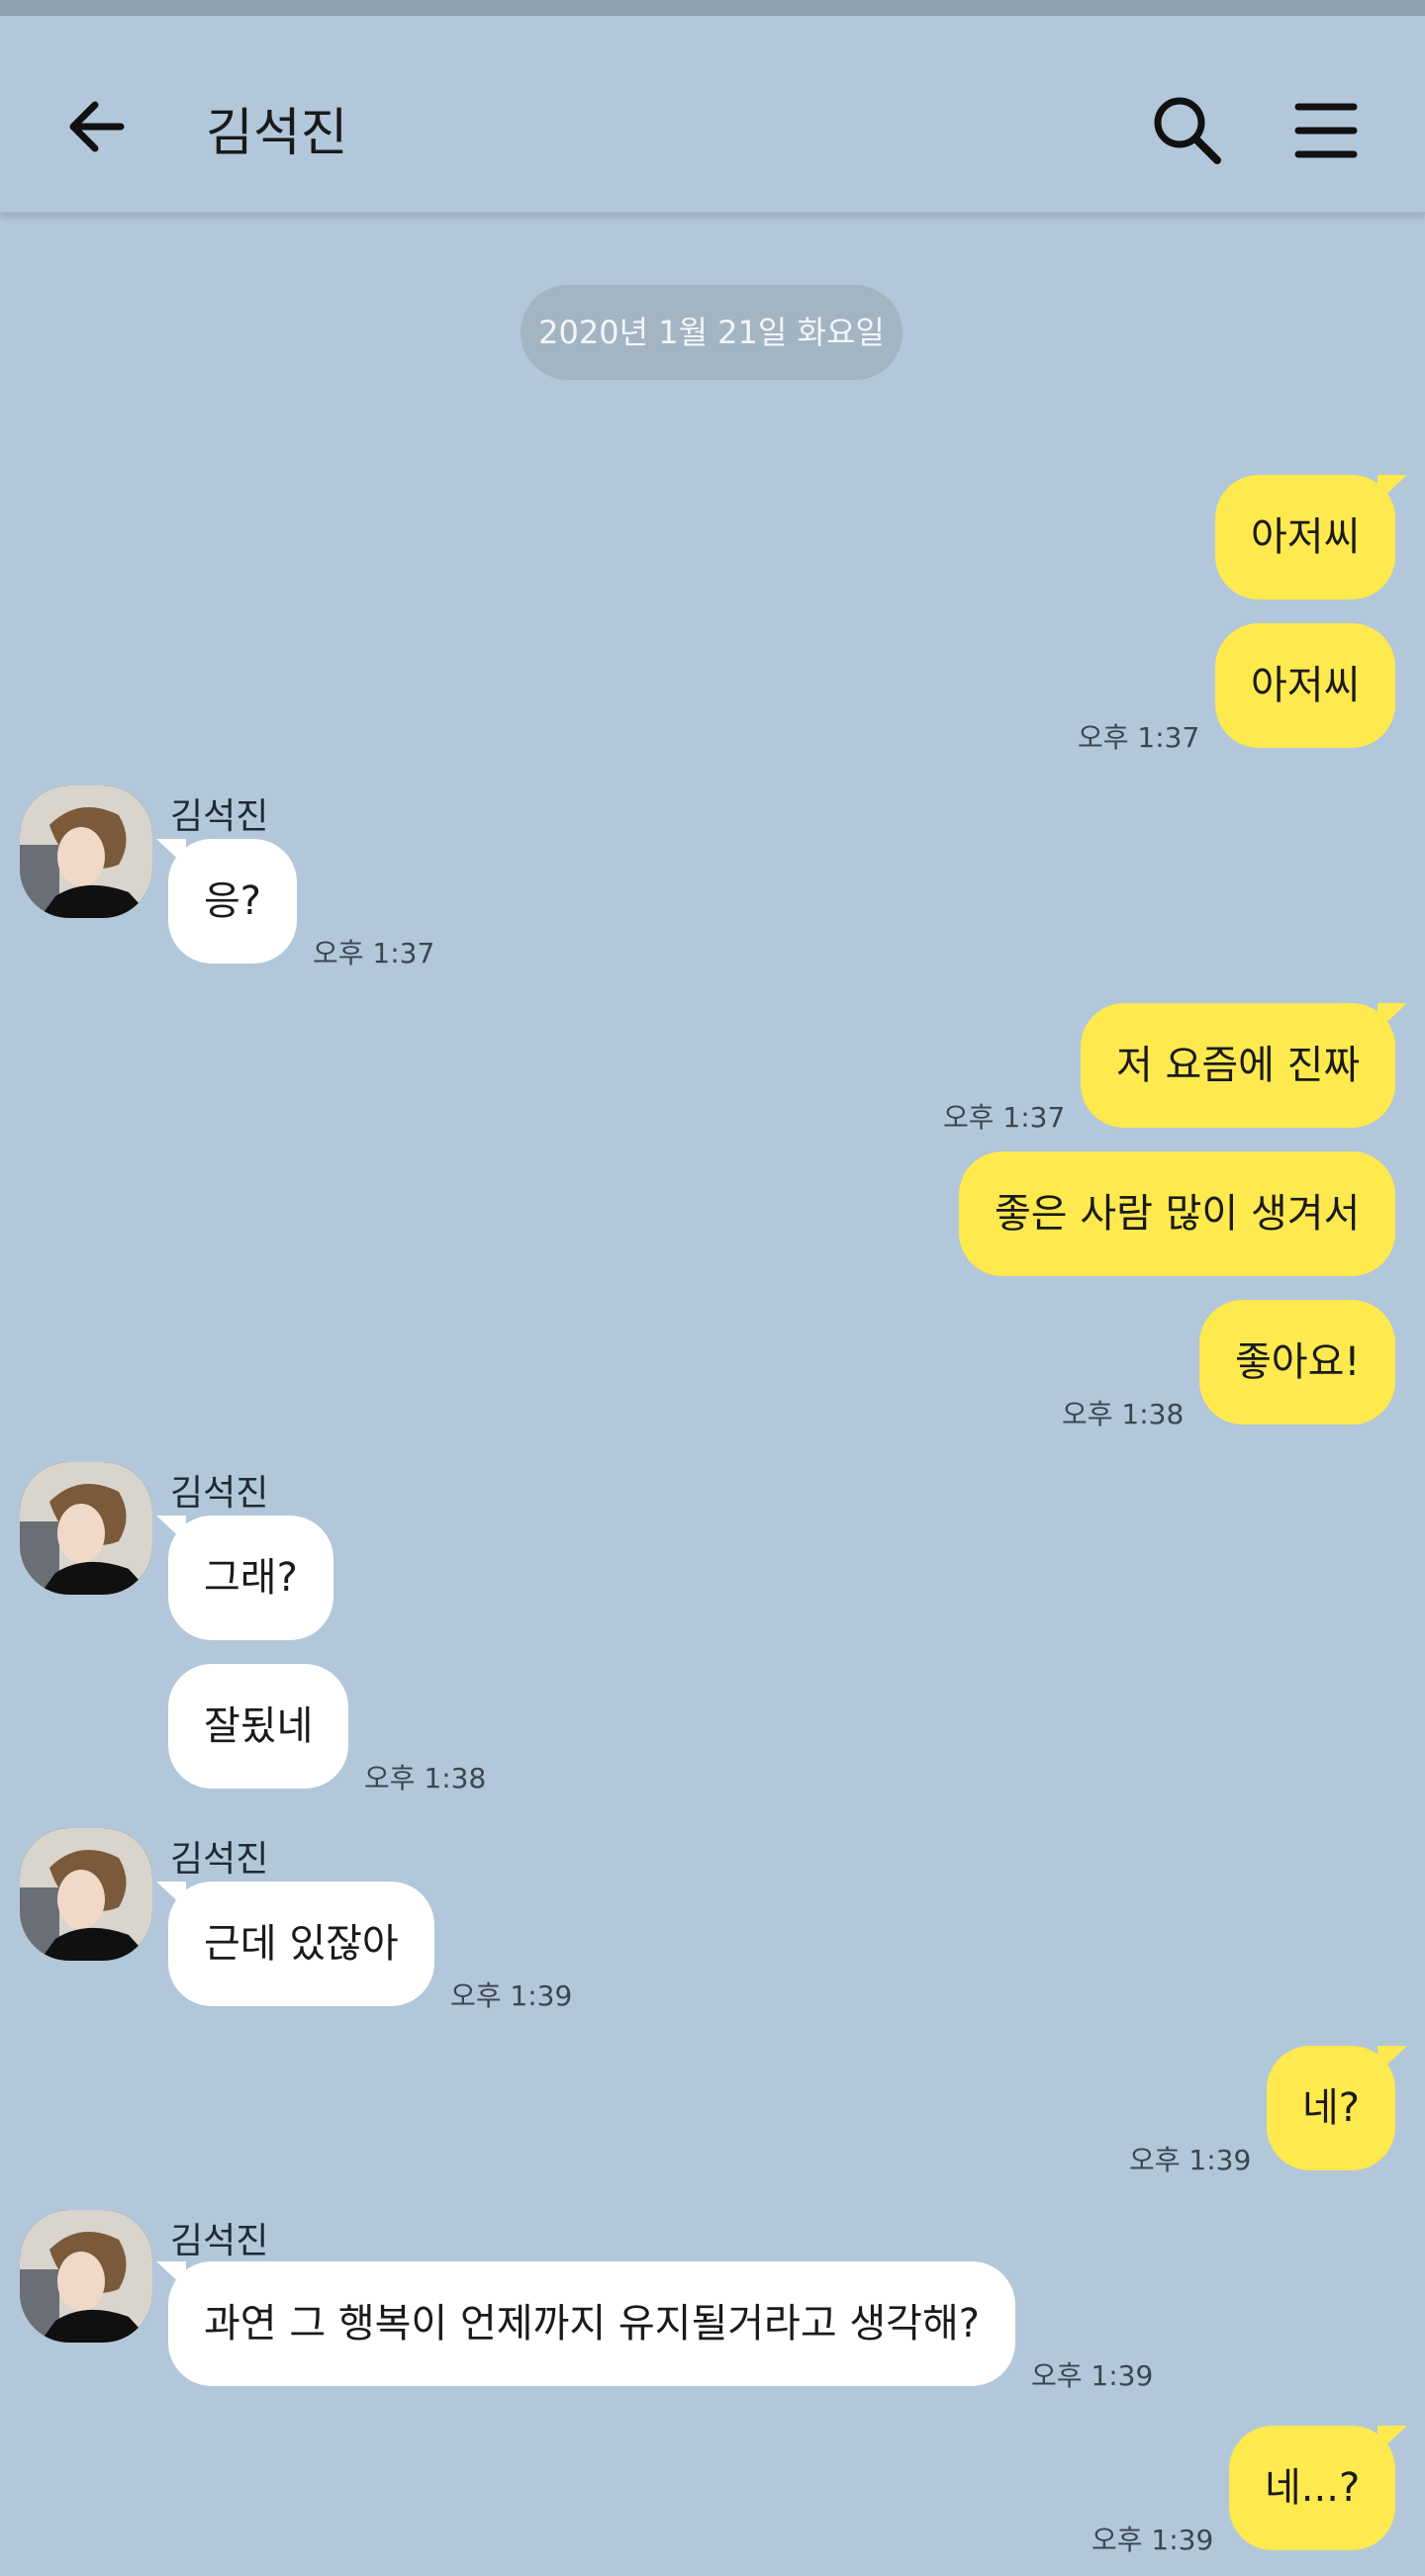  Describe the element at coordinates (277, 133) in the screenshot. I see `chat-title: 김석진` at that location.